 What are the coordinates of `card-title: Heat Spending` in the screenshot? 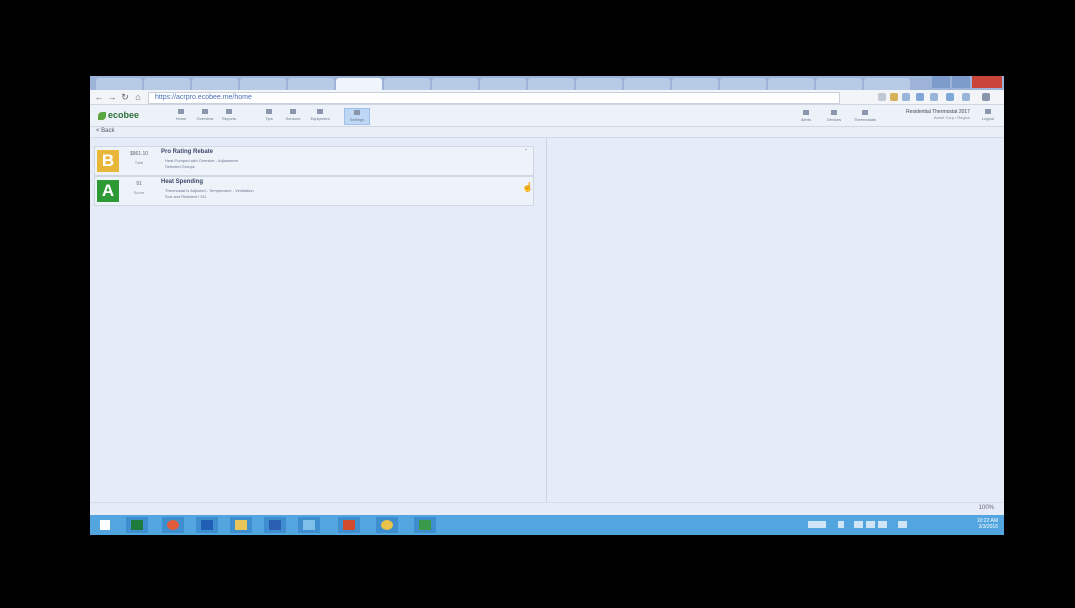 It's located at (182, 182).